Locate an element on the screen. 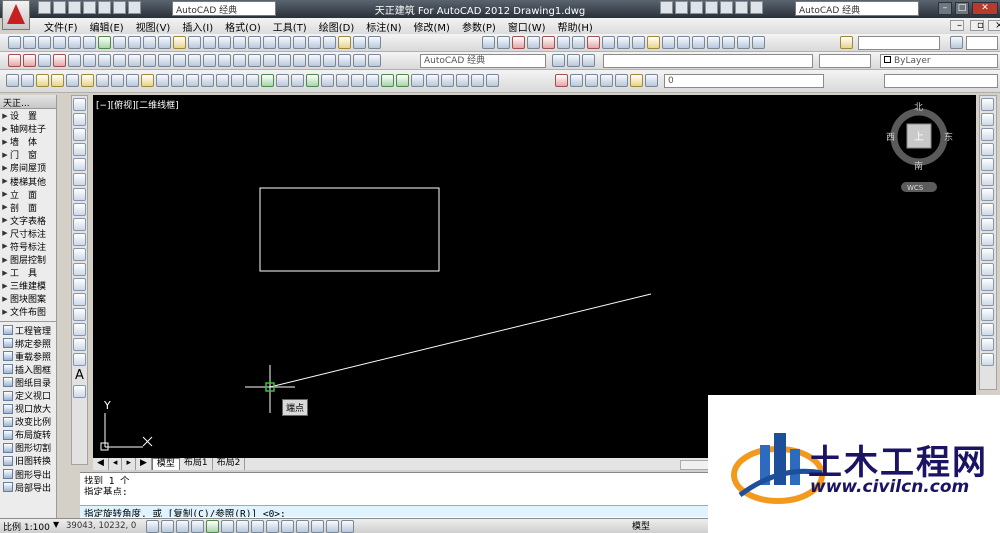 The height and width of the screenshot is (533, 1000). layer-icon is located at coordinates (299, 60).